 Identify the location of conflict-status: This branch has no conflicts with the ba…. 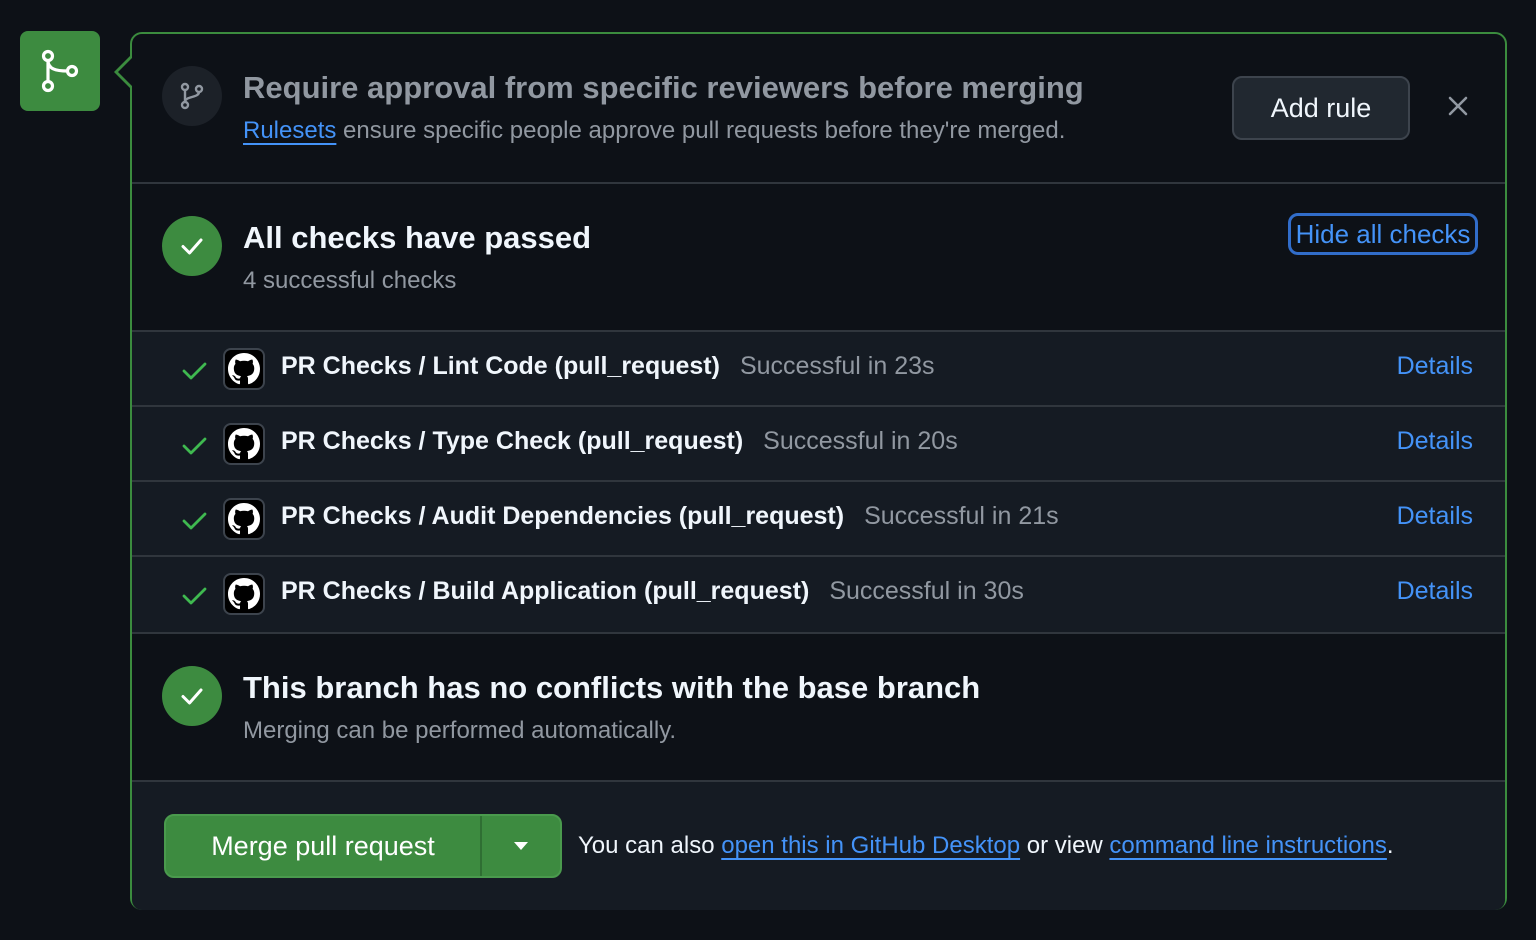
(818, 706).